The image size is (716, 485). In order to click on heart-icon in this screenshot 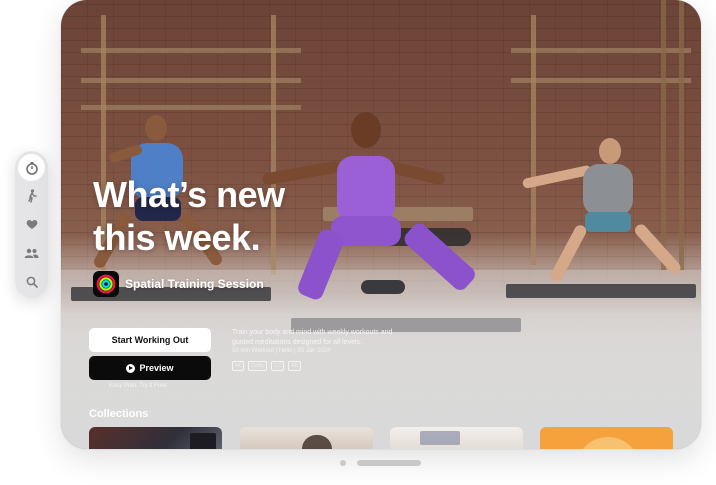, I will do `click(31, 224)`.